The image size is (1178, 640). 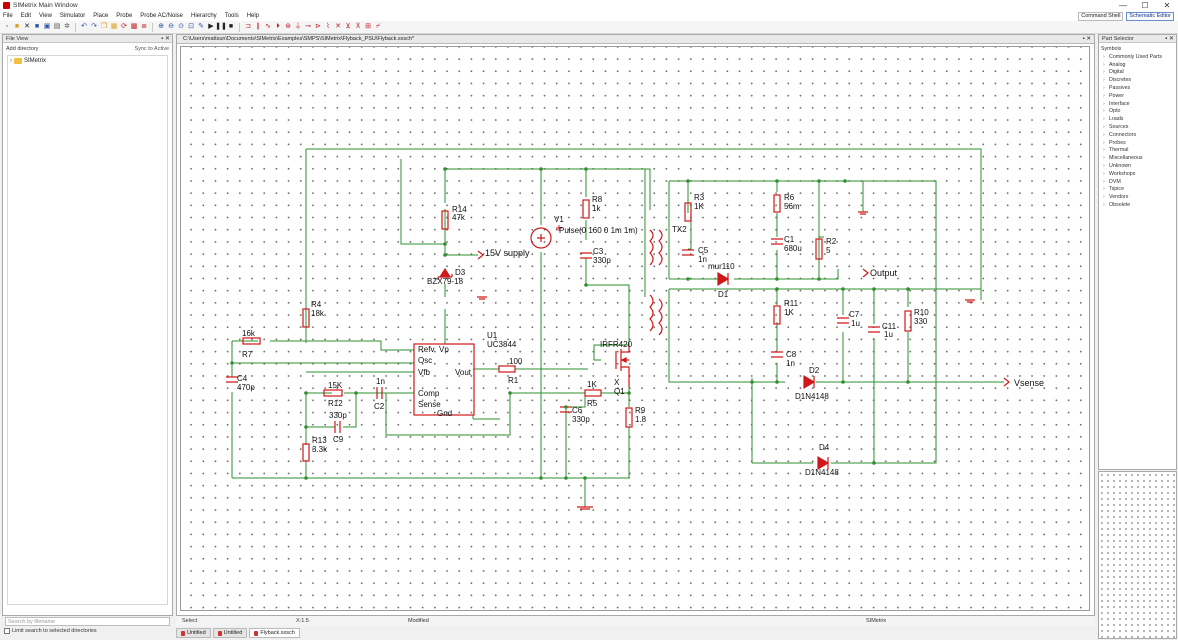 What do you see at coordinates (1137, 112) in the screenshot?
I see `part-category: Opto` at bounding box center [1137, 112].